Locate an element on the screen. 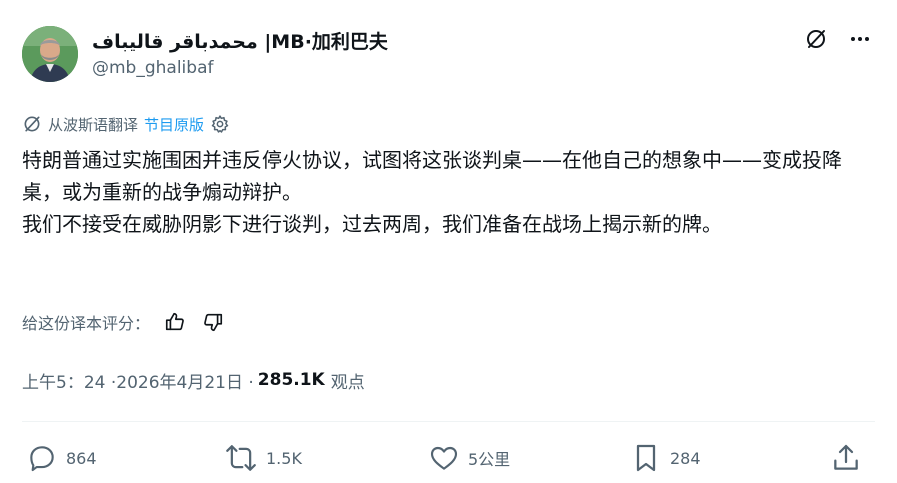 This screenshot has height=483, width=897. rating-label: 给这份译本评分： is located at coordinates (86, 323).